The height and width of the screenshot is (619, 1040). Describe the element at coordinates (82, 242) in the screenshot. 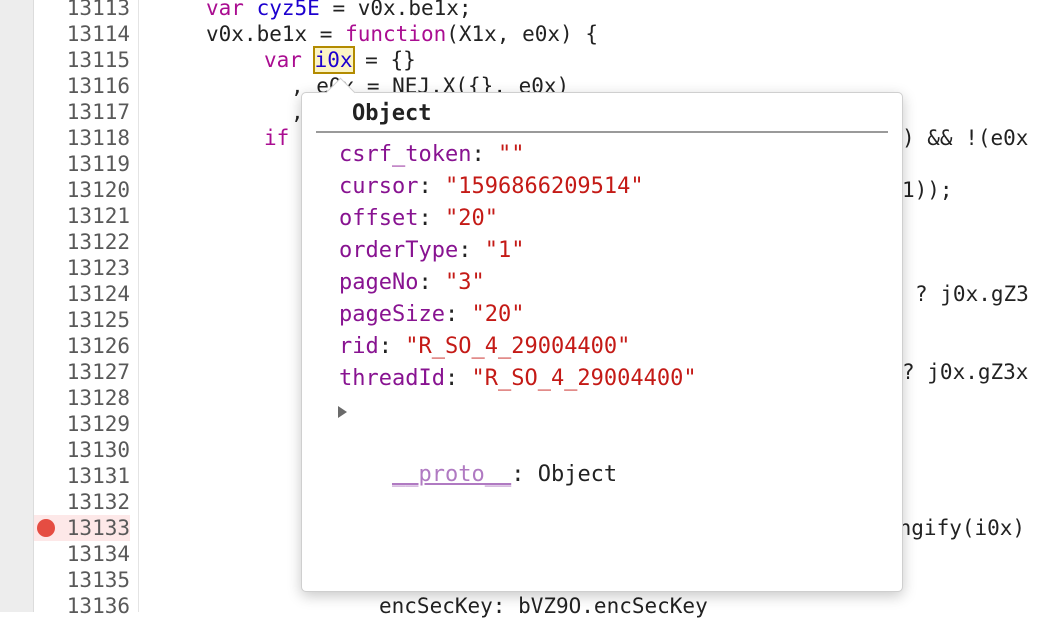

I see `line-number: 13122` at that location.